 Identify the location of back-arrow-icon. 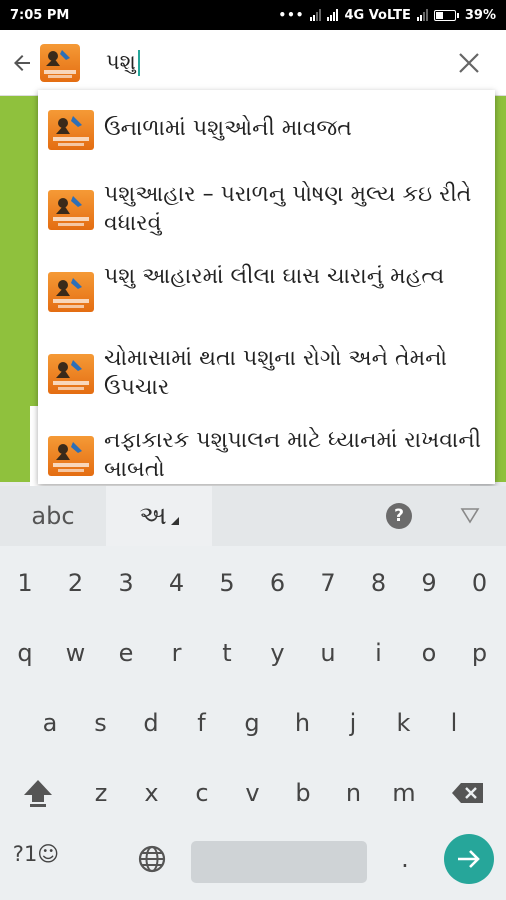
(22, 62).